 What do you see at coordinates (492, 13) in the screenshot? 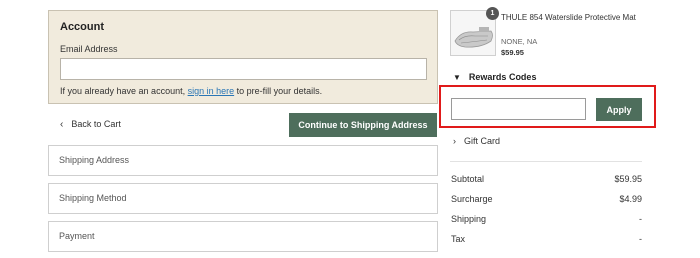
I see `quantity-badge: 1` at bounding box center [492, 13].